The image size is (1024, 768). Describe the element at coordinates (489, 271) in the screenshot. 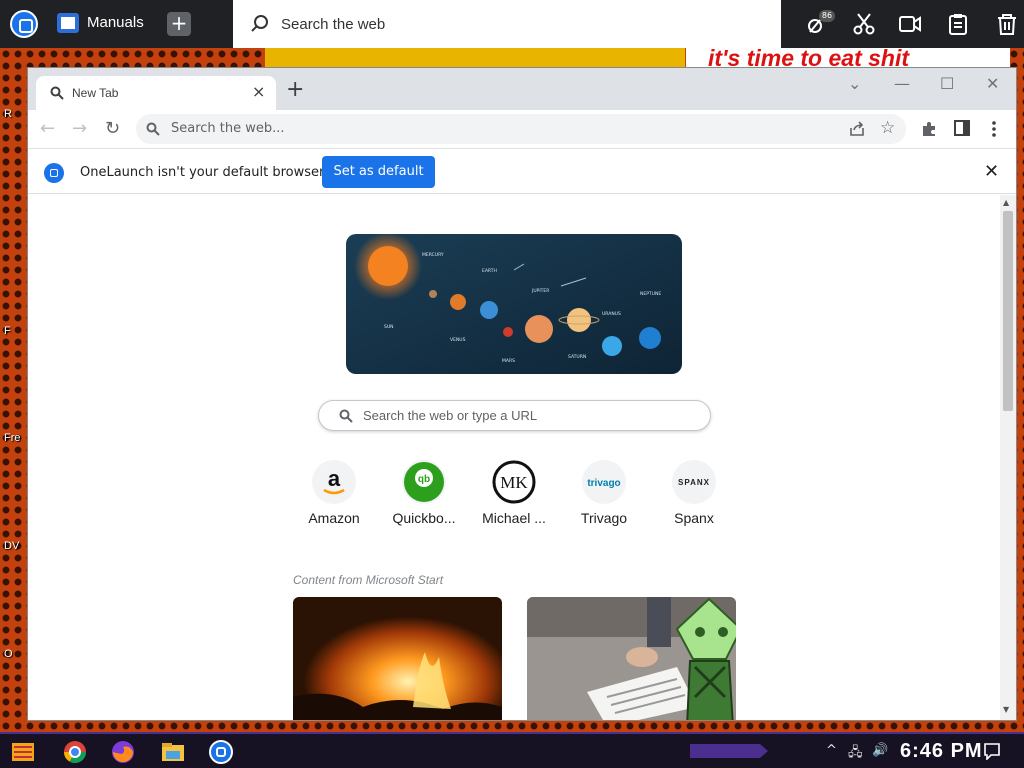

I see `earth-label: EARTH` at that location.